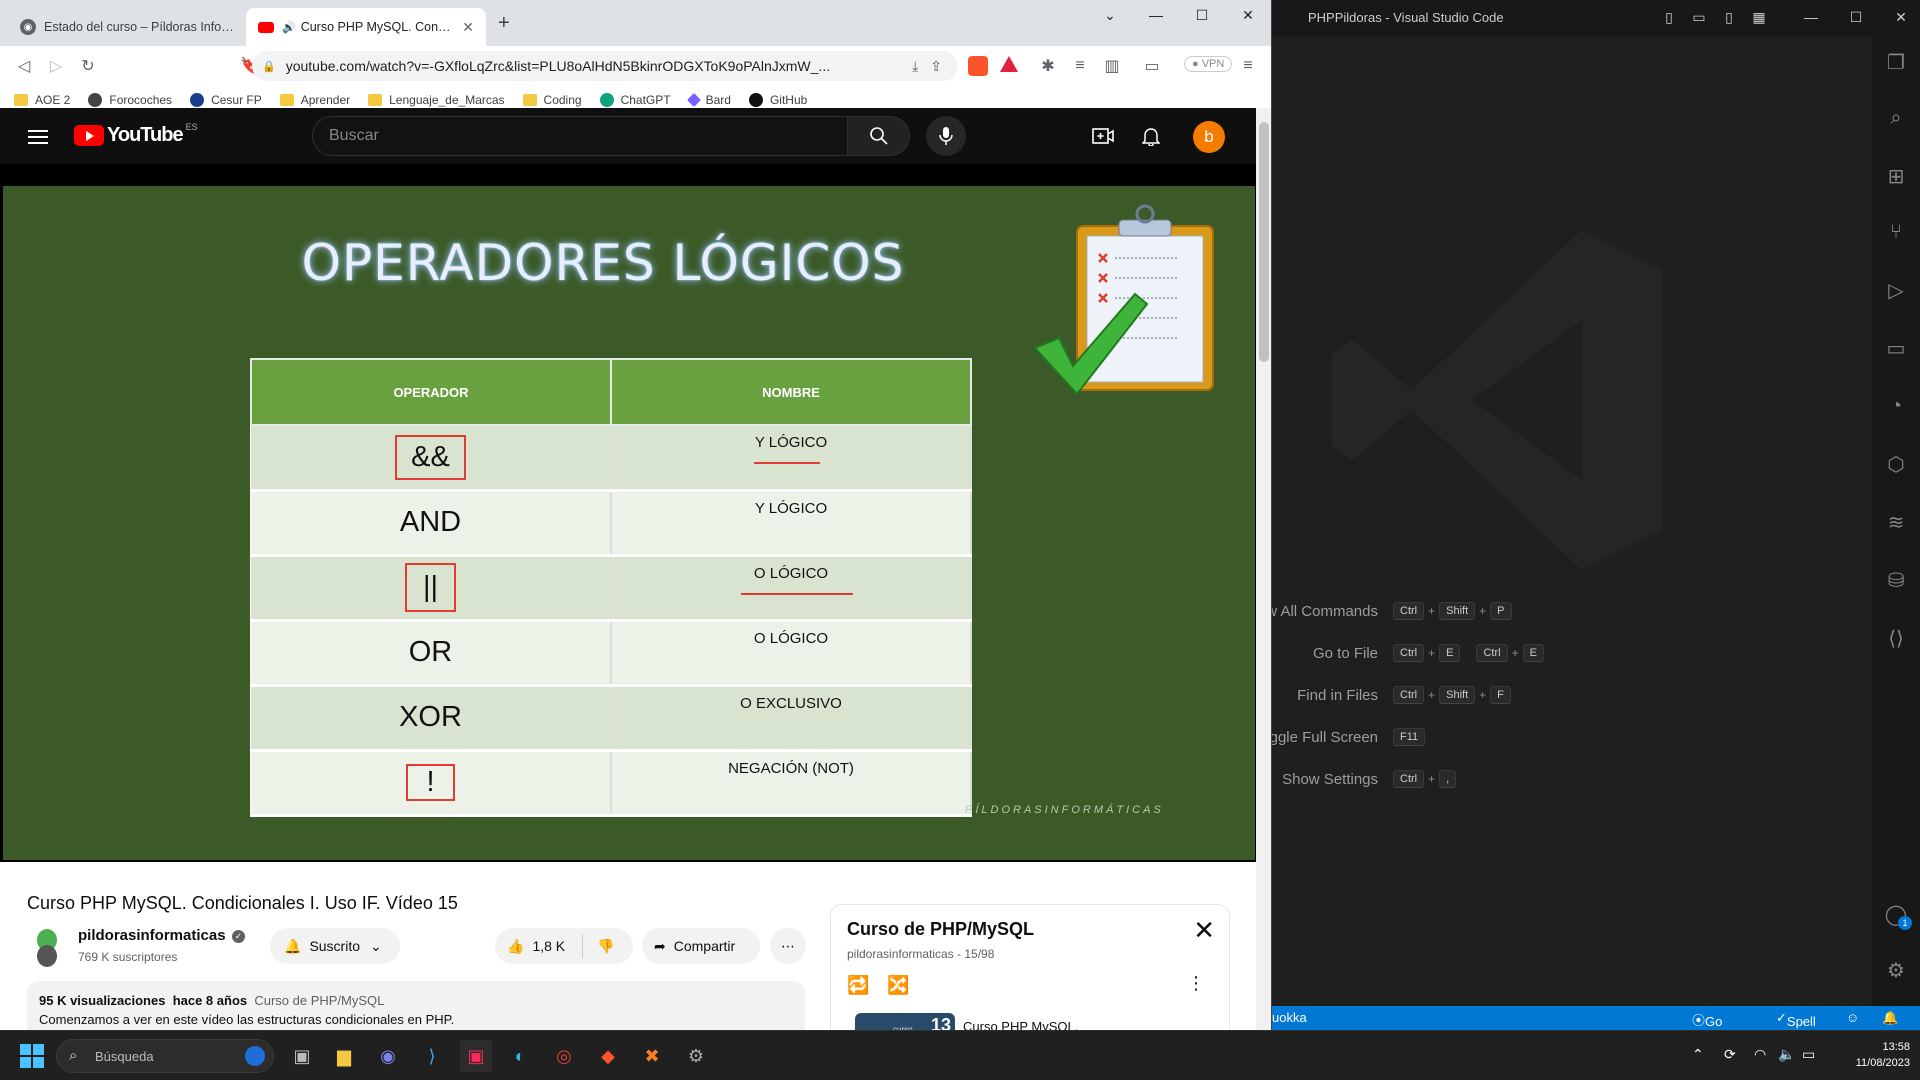 This screenshot has width=1920, height=1080. Describe the element at coordinates (1048, 66) in the screenshot. I see `extensions-icon: ✱` at that location.